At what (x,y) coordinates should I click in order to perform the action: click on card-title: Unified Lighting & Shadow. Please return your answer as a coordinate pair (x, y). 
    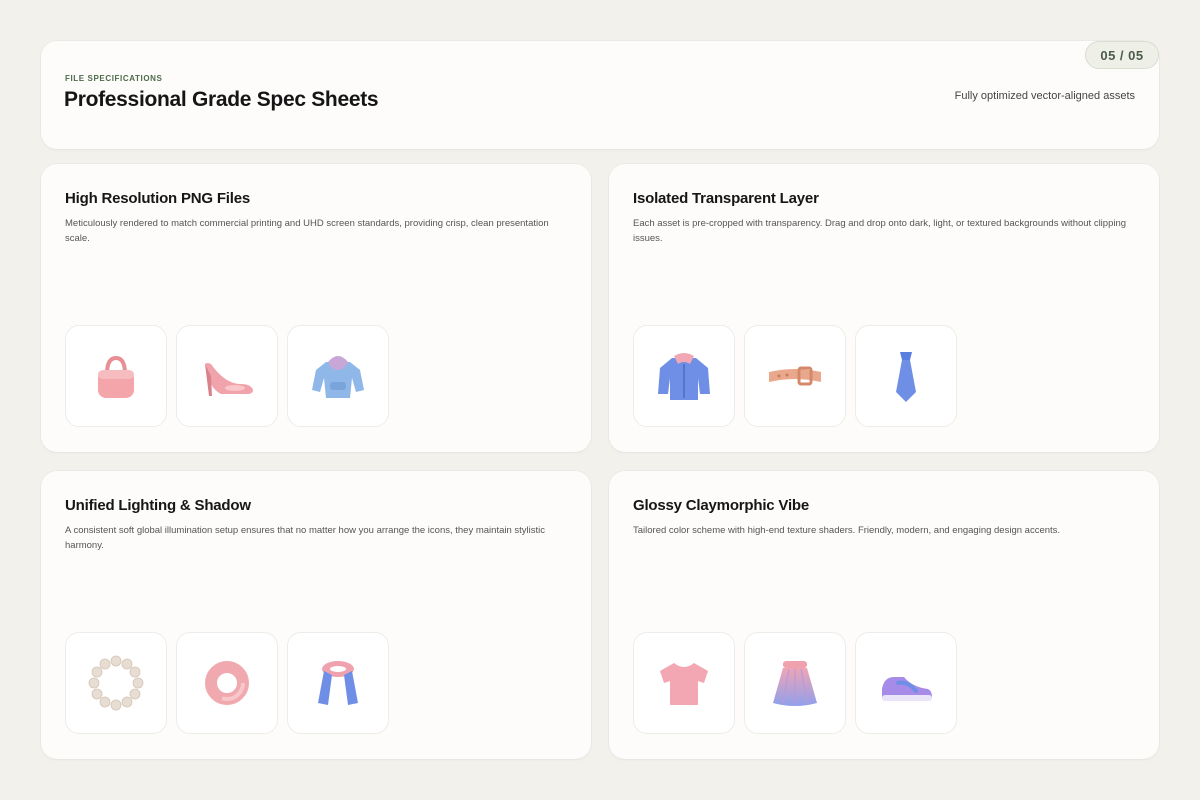
    Looking at the image, I should click on (158, 505).